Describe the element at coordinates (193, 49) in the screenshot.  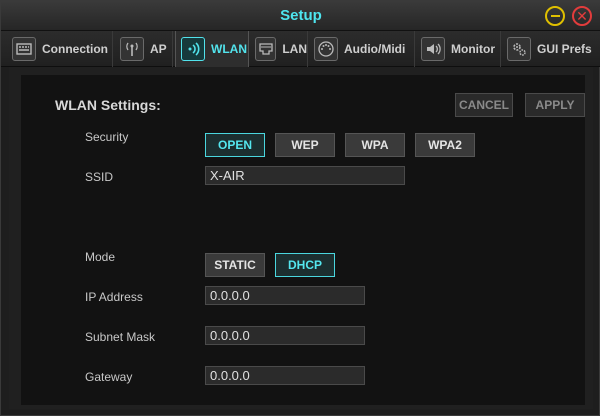
I see `wifi-icon` at that location.